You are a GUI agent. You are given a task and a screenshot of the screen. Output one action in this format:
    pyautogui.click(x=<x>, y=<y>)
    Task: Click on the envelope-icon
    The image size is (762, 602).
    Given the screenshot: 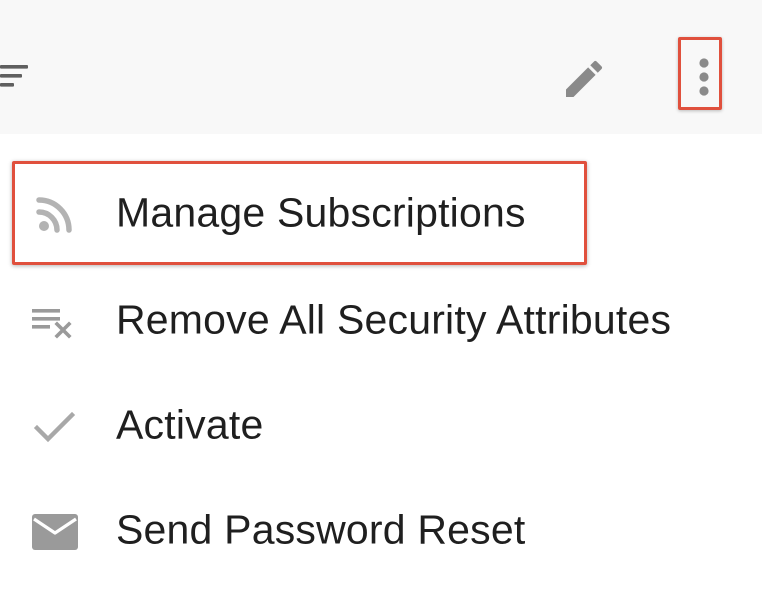 What is the action you would take?
    pyautogui.click(x=54, y=532)
    